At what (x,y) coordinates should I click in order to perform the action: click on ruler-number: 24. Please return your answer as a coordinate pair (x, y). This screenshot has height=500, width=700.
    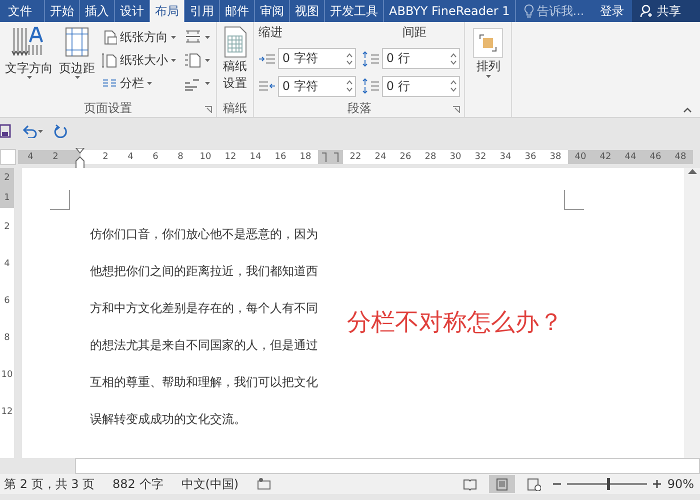
    Looking at the image, I should click on (381, 157).